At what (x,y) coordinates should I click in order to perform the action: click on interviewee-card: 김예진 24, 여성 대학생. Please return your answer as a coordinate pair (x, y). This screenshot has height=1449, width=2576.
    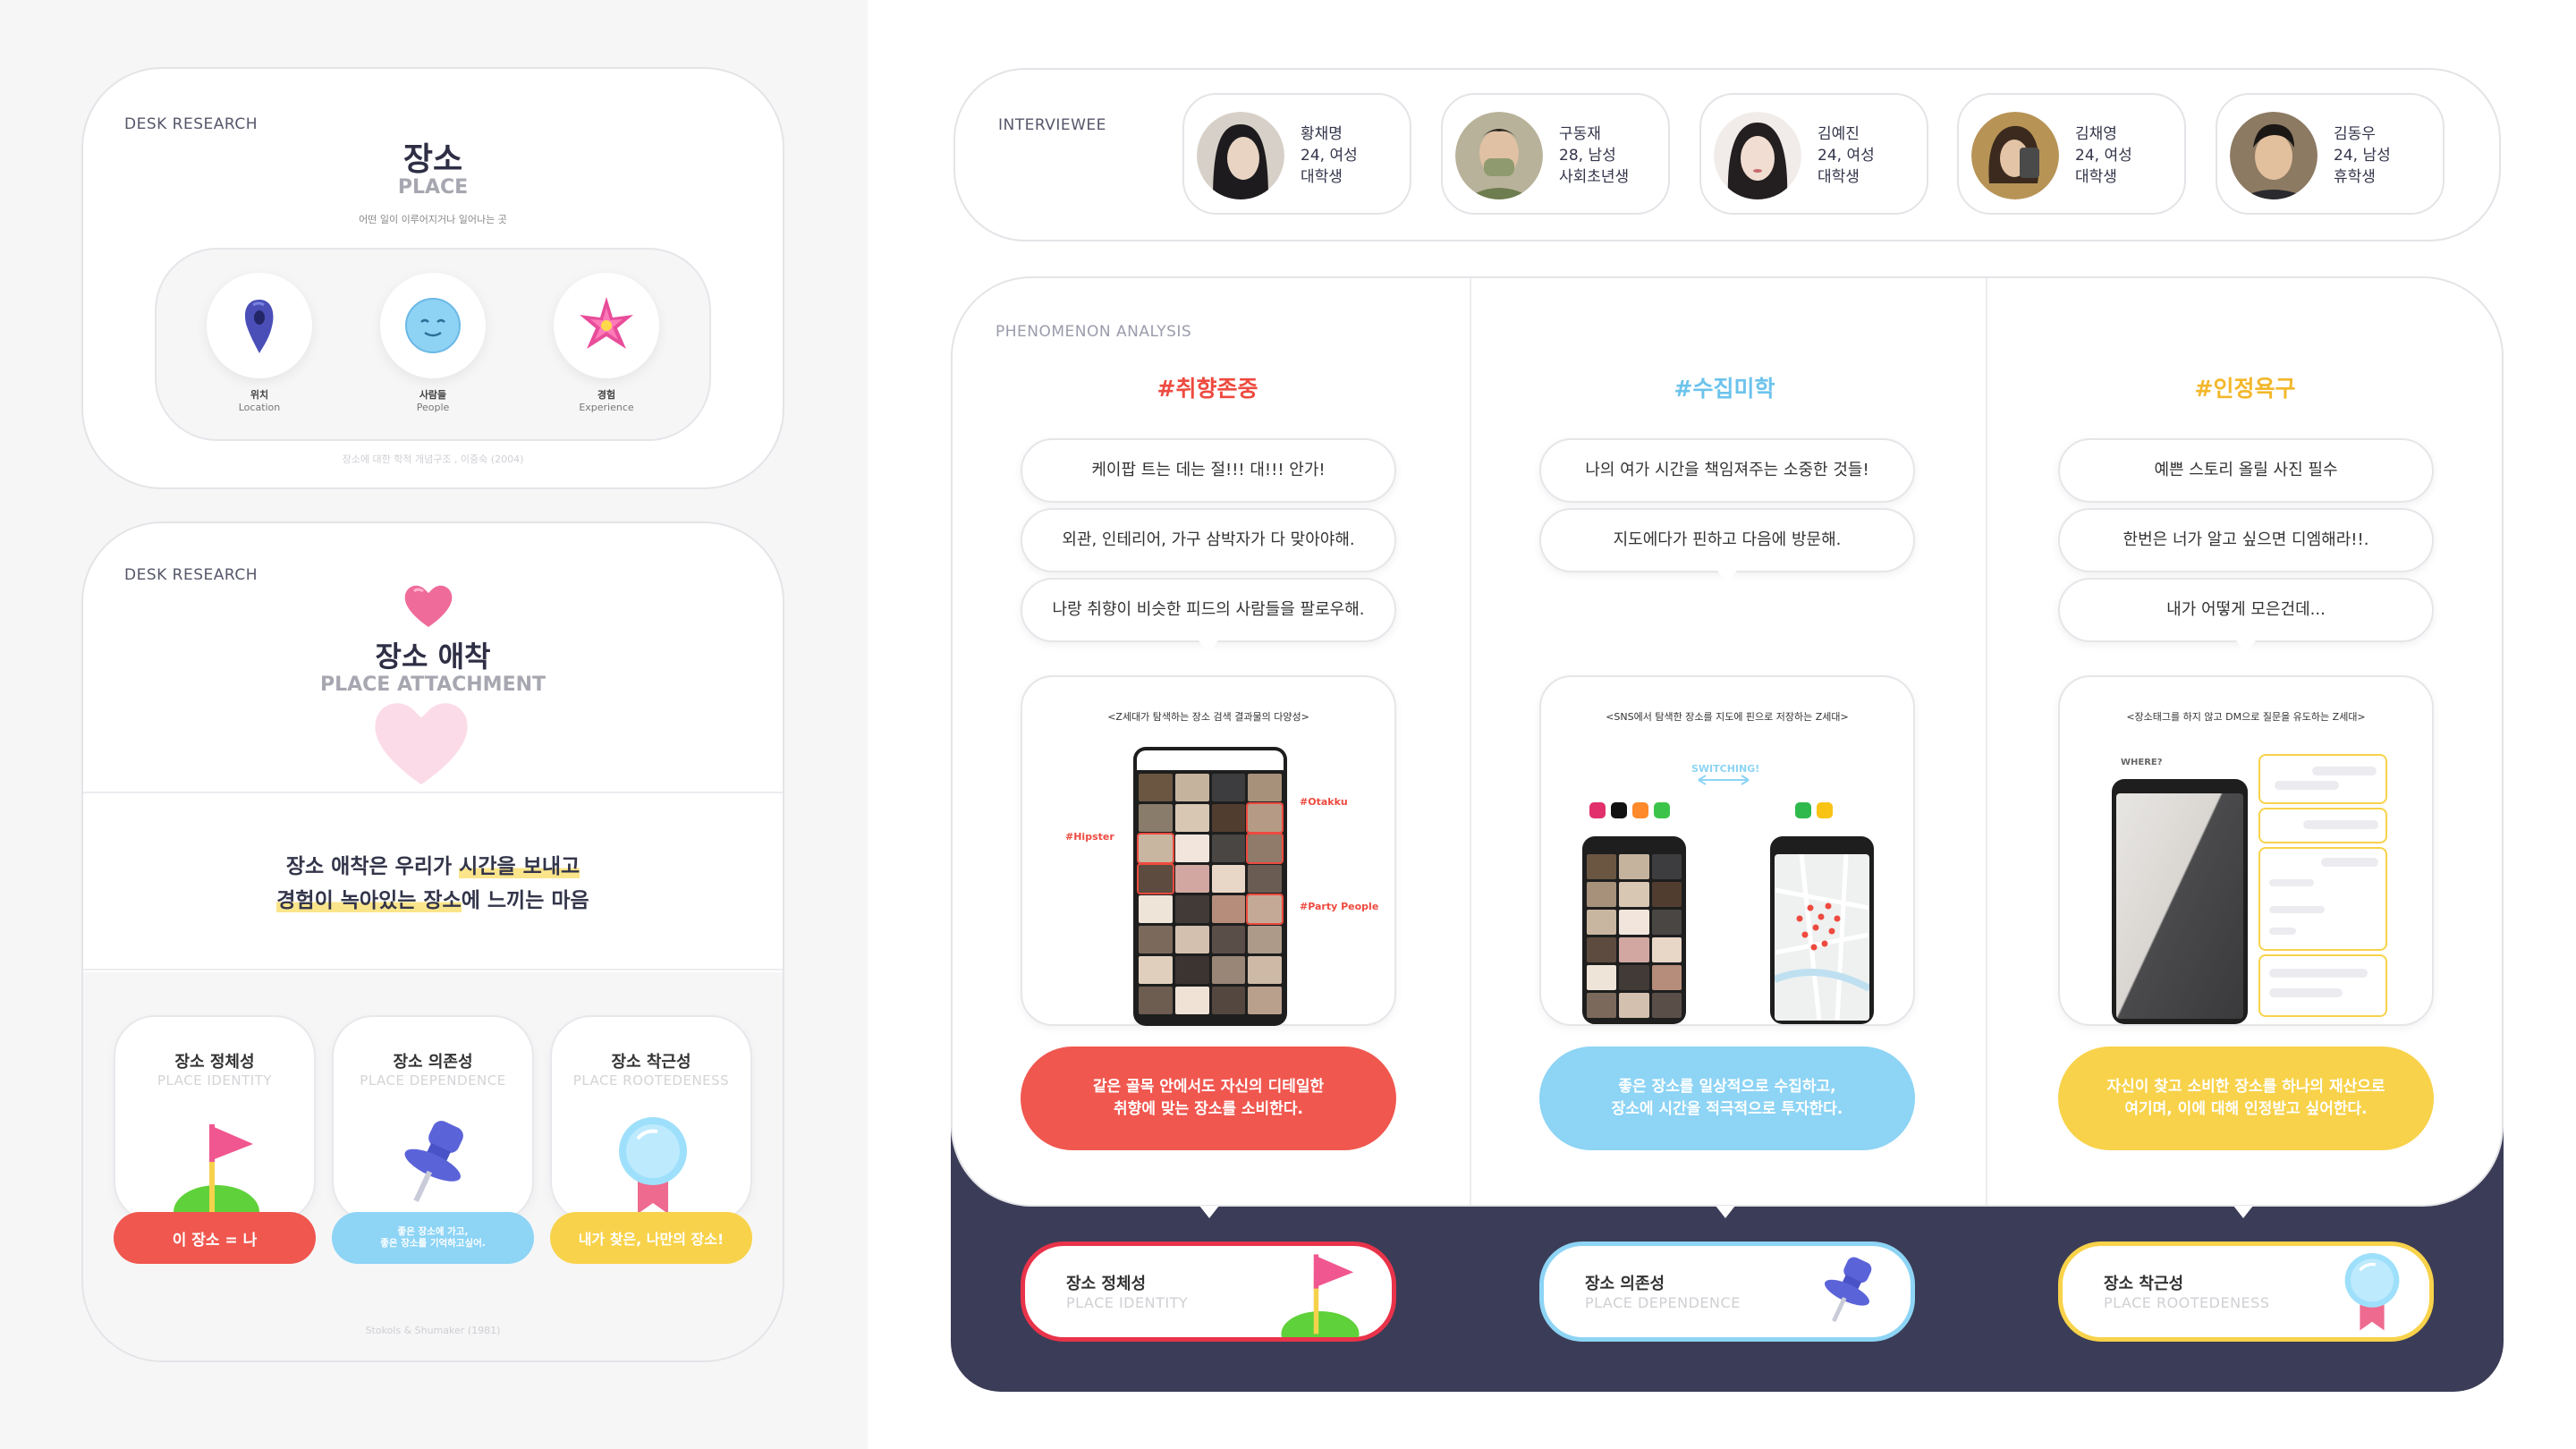
    Looking at the image, I should click on (1813, 154).